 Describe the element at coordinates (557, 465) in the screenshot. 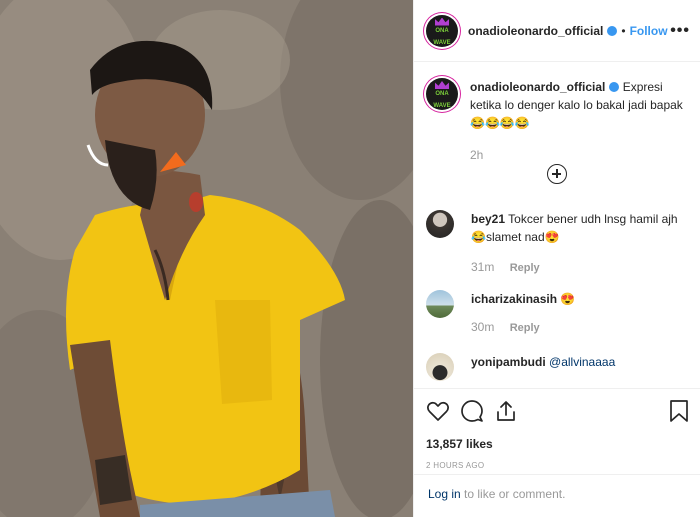

I see `posted-time: 2 HOURS AGO` at that location.